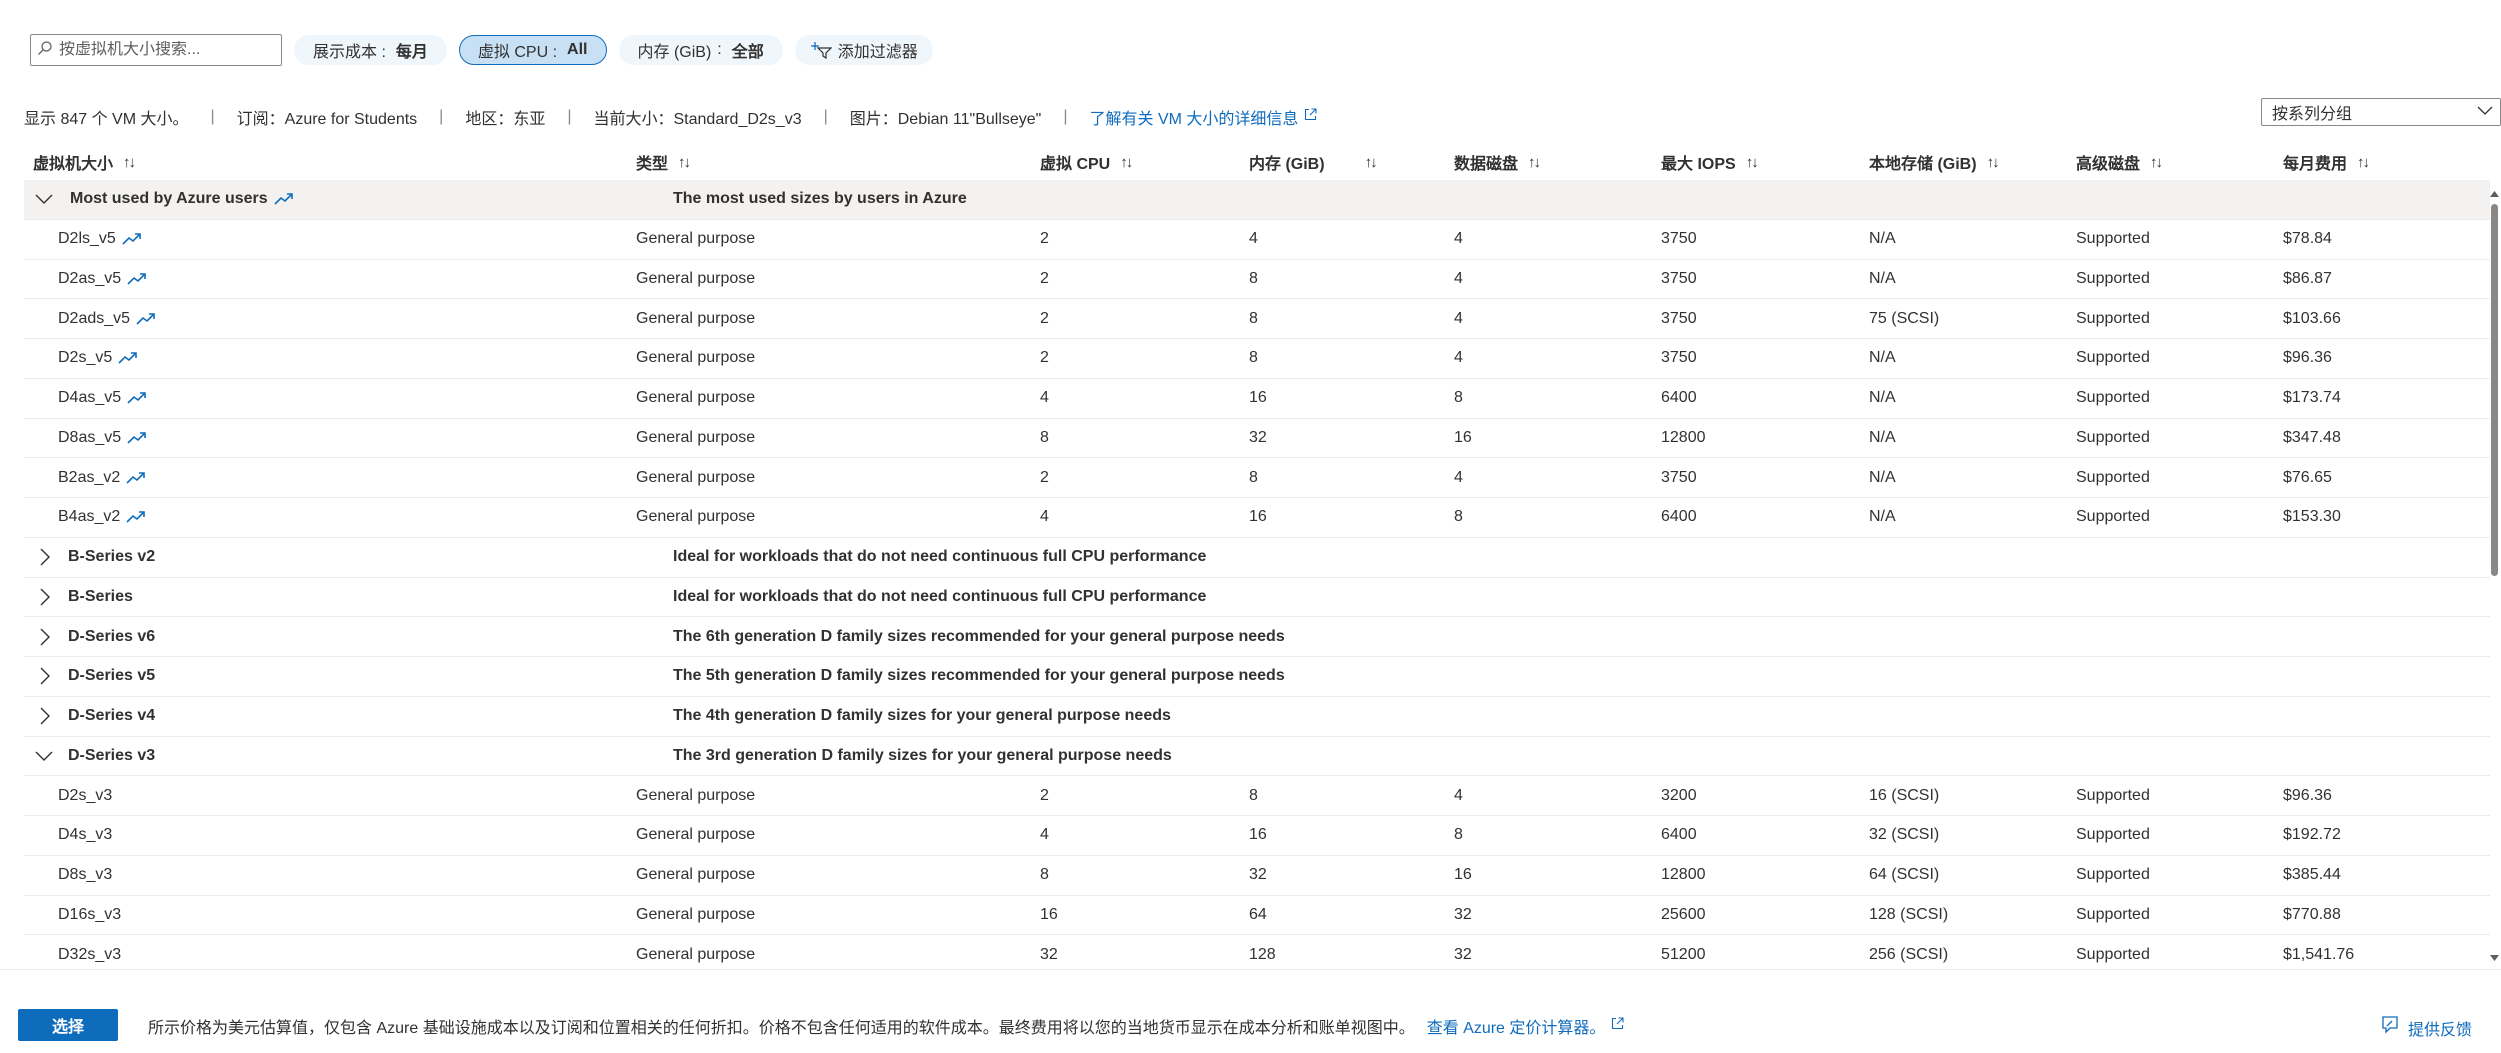 The image size is (2501, 1053). What do you see at coordinates (1497, 162) in the screenshot?
I see `column-header-data-disks: 数据磁盘 ↑↓` at bounding box center [1497, 162].